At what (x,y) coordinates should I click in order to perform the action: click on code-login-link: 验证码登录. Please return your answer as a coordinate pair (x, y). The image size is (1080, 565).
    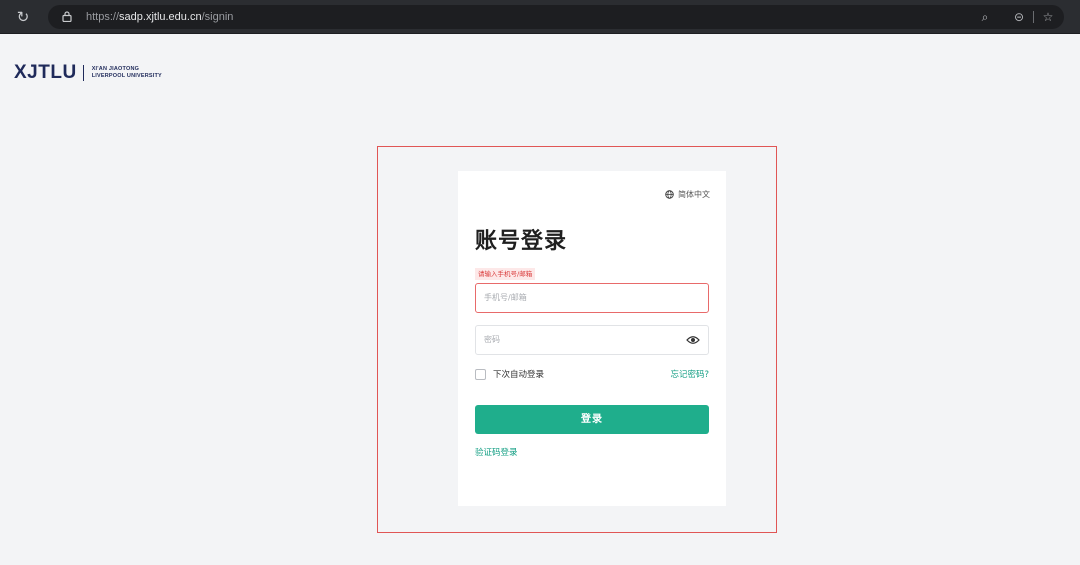
    Looking at the image, I should click on (496, 452).